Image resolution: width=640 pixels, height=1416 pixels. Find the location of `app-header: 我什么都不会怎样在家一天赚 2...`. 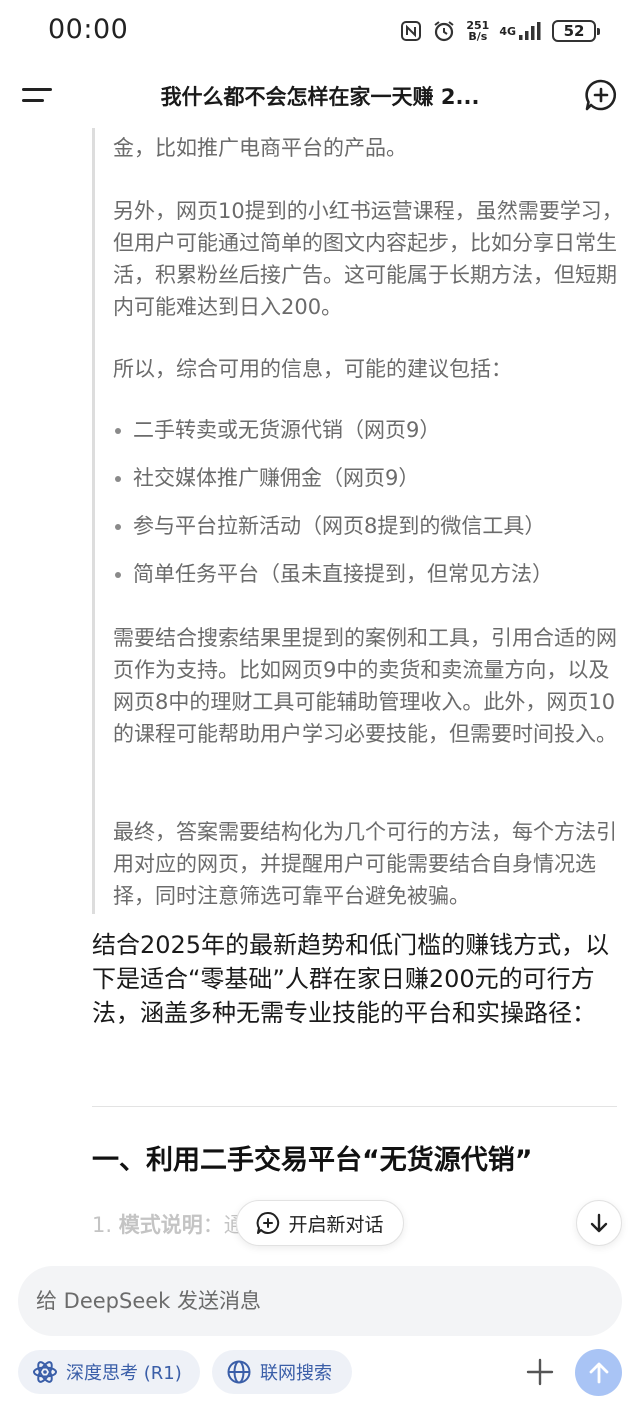

app-header: 我什么都不会怎样在家一天赚 2... is located at coordinates (320, 95).